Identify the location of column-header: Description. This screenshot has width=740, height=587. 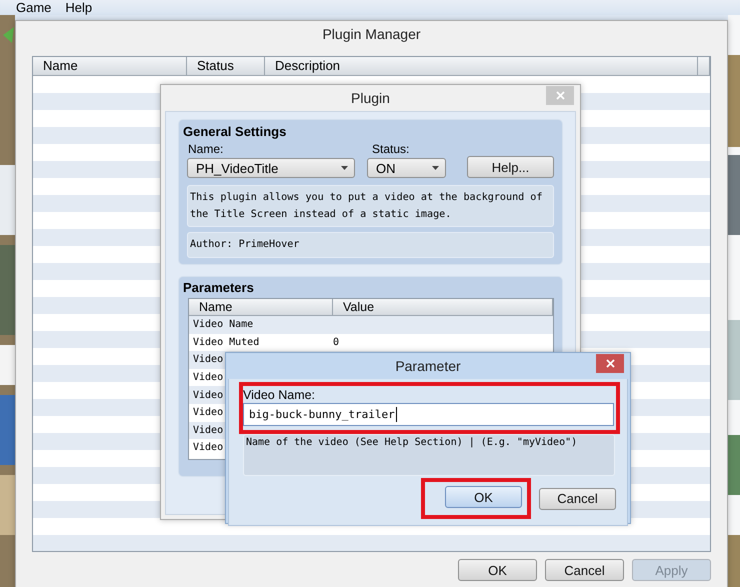
(481, 66).